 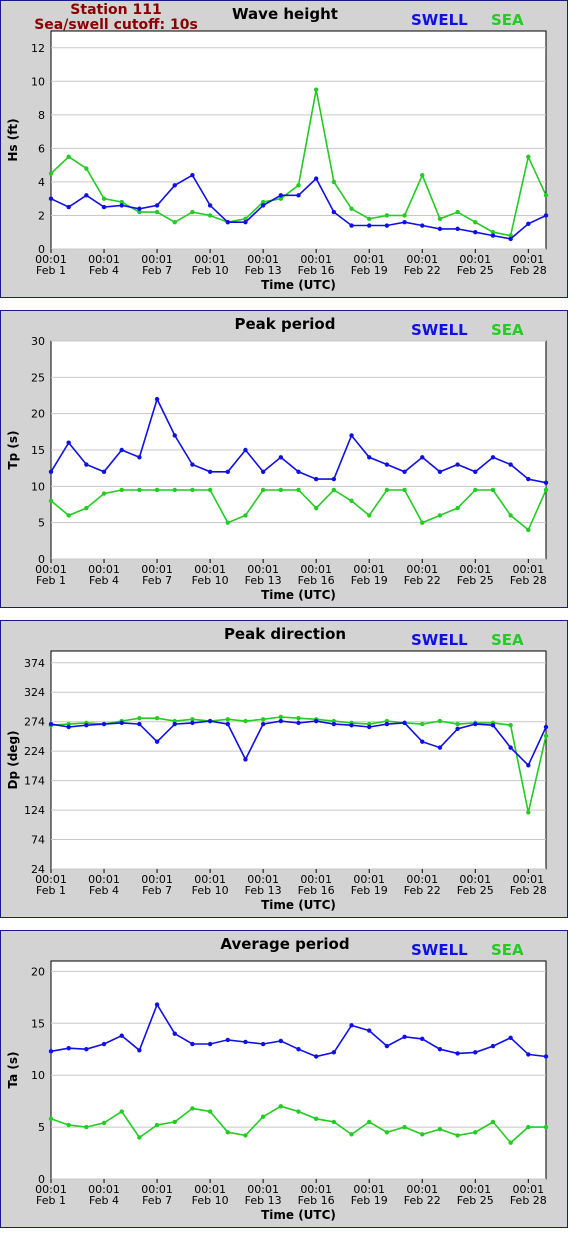 I want to click on chart-title: Wave height, so click(x=285, y=14).